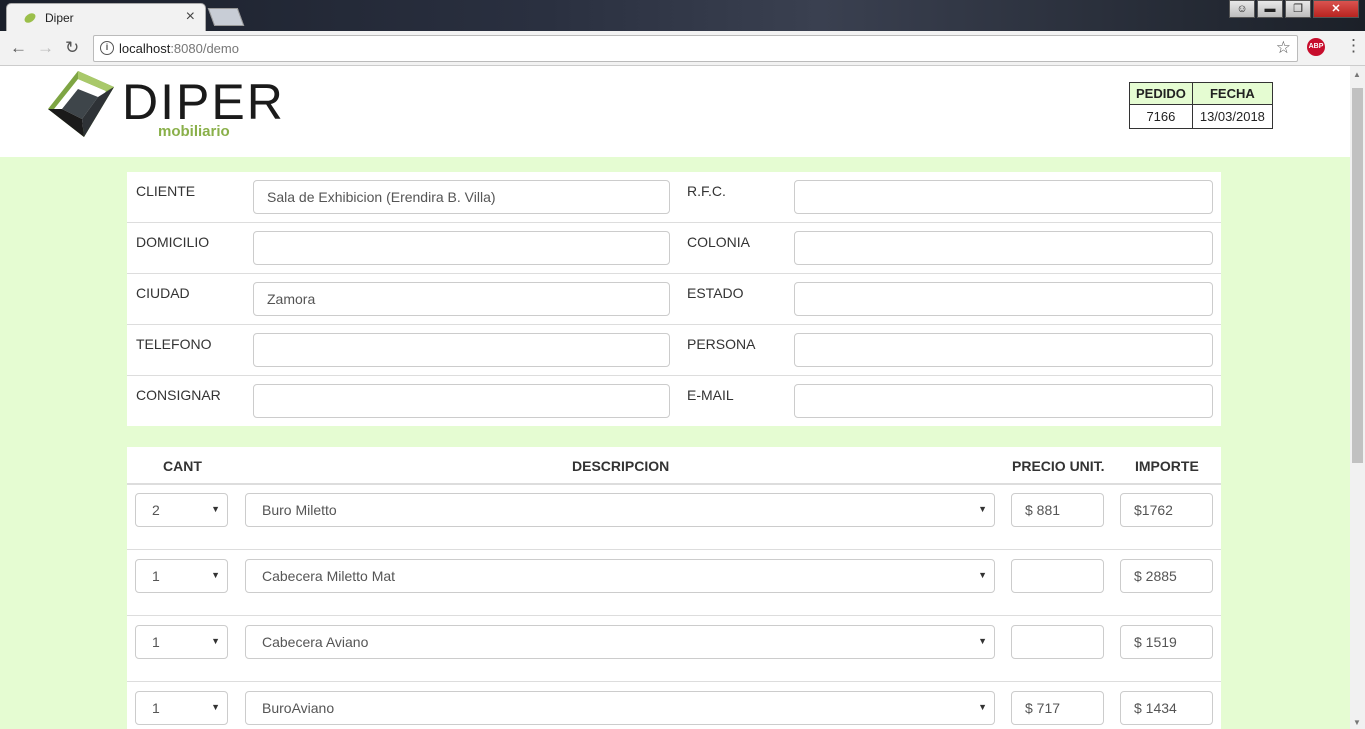 The height and width of the screenshot is (729, 1365). I want to click on scroll-down-arrow-icon: ▼, so click(1357, 722).